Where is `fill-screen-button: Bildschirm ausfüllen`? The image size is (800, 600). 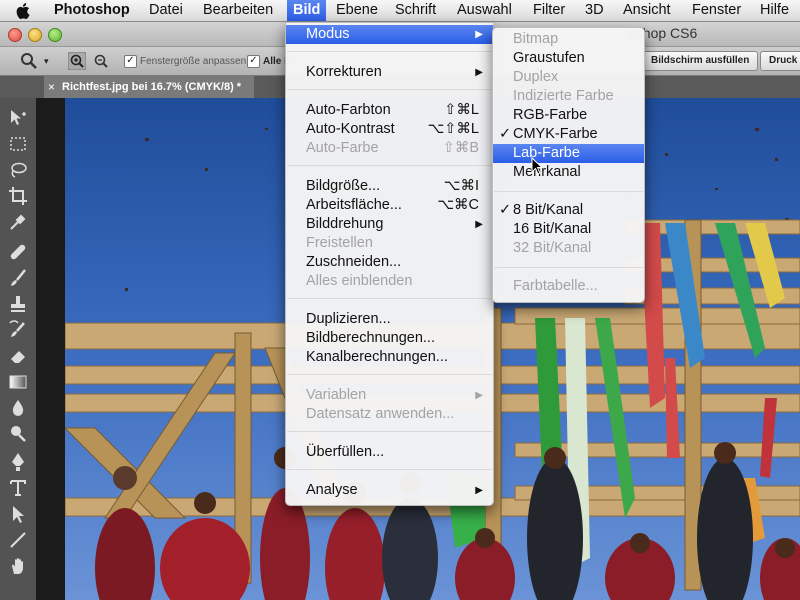 fill-screen-button: Bildschirm ausfüllen is located at coordinates (700, 61).